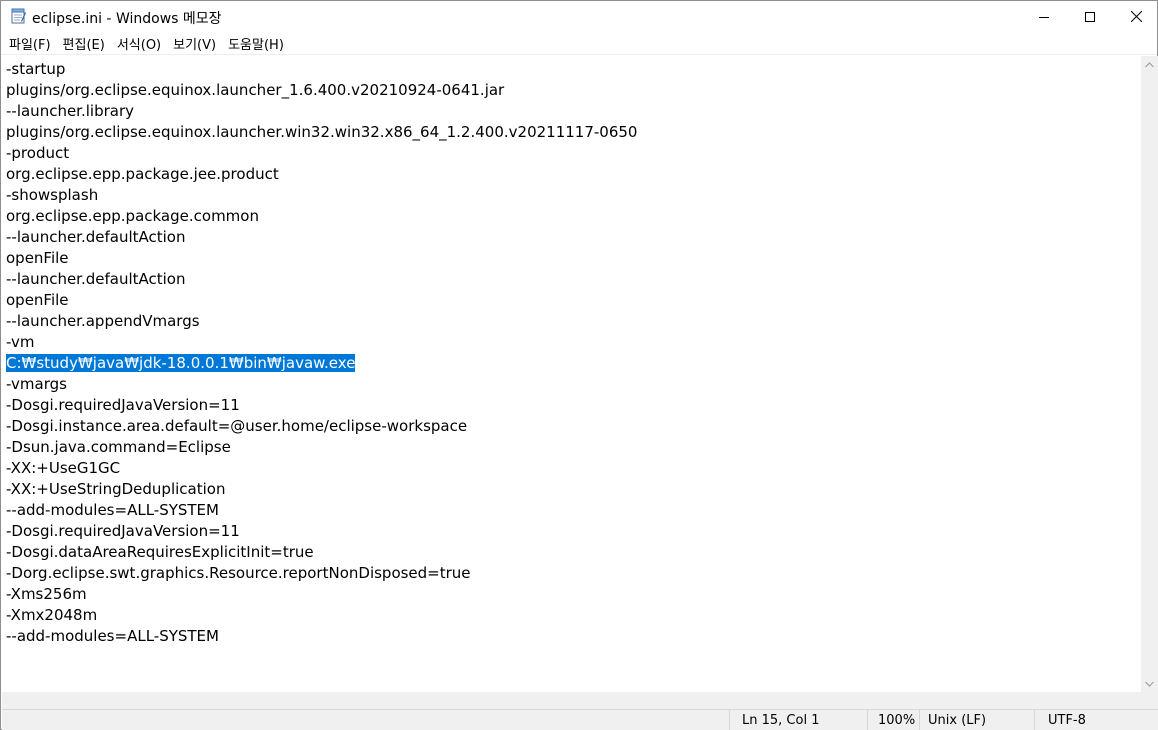 The image size is (1158, 730). Describe the element at coordinates (321, 69) in the screenshot. I see `text-line: -startup` at that location.